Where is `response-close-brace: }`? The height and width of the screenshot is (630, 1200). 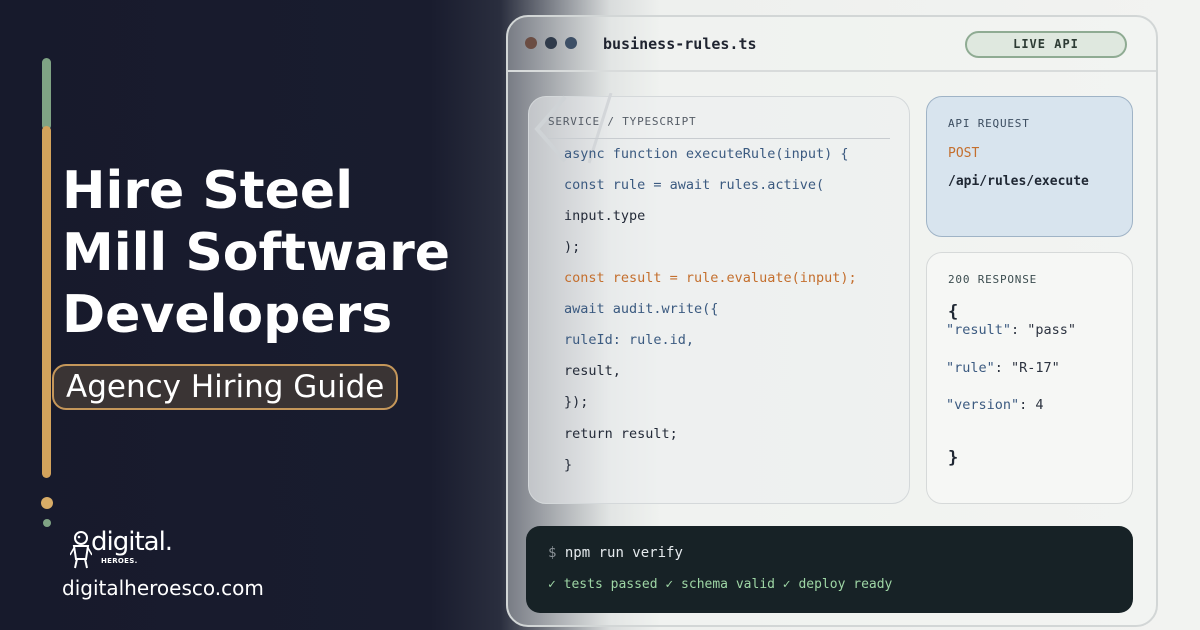 response-close-brace: } is located at coordinates (953, 458).